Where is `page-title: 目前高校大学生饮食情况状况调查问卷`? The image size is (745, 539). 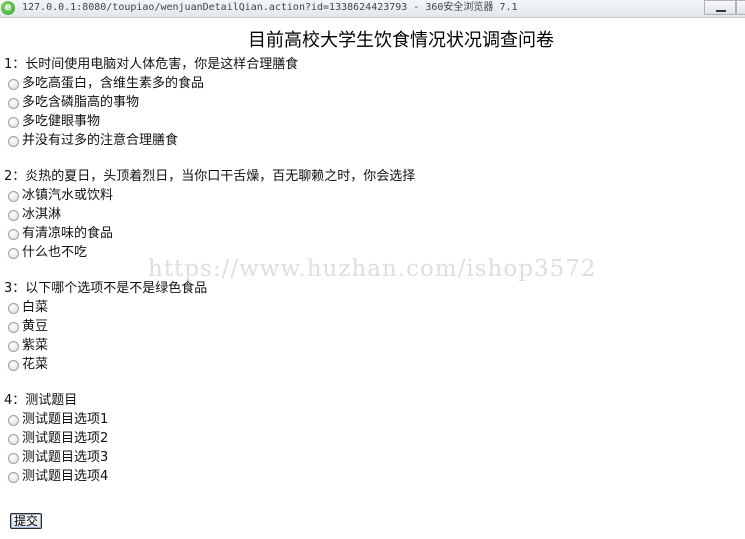
page-title: 目前高校大学生饮食情况状况调查问卷 is located at coordinates (401, 40).